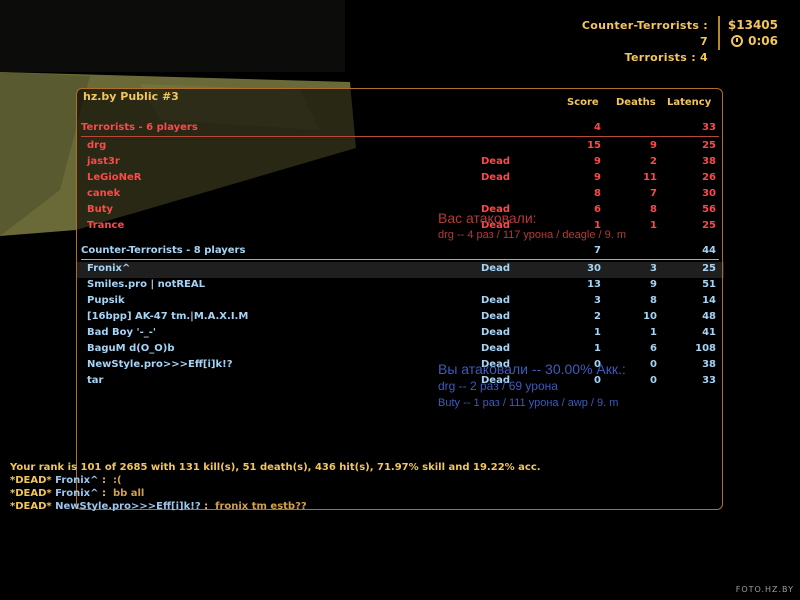 The image size is (800, 600). Describe the element at coordinates (764, 589) in the screenshot. I see `watermark: FOTO.HZ.BY` at that location.